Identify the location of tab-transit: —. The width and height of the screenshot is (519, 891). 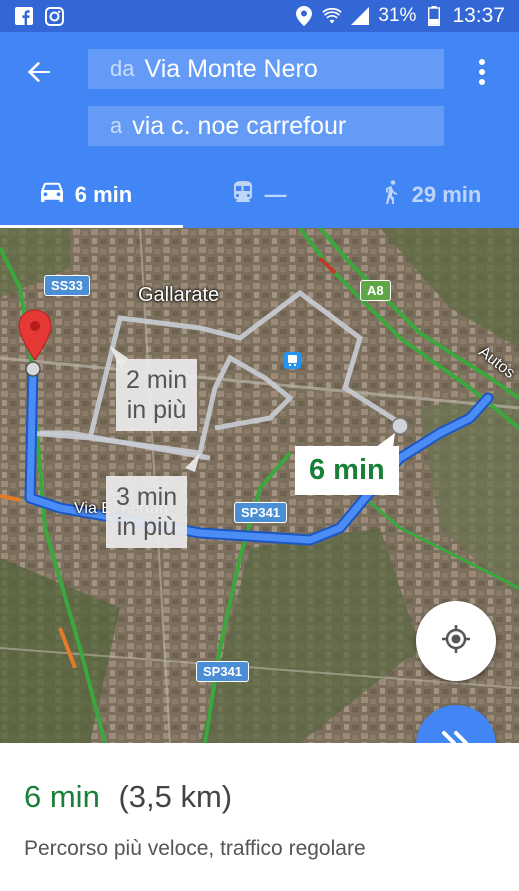
(259, 195).